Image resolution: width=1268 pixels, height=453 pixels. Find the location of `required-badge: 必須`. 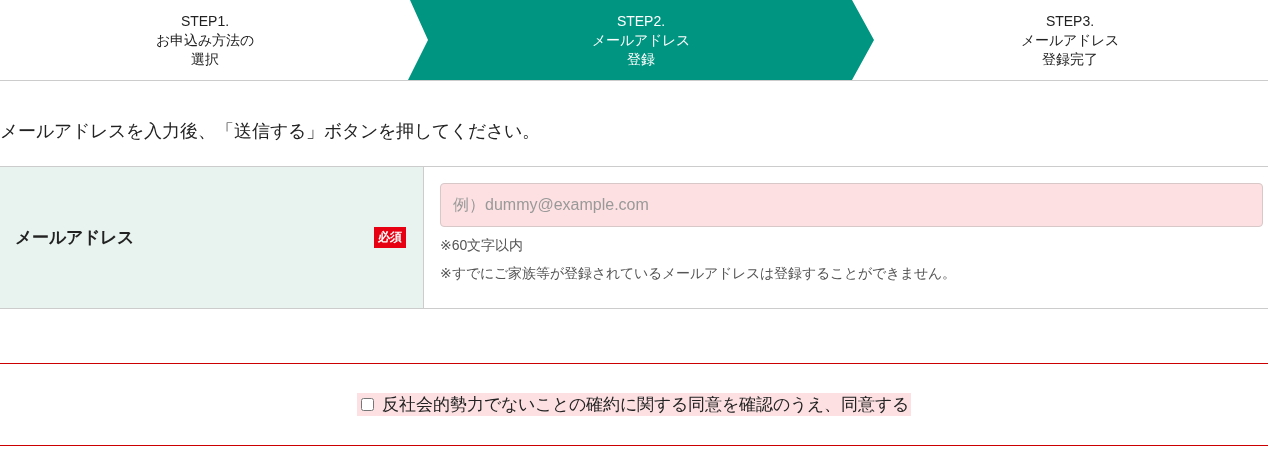

required-badge: 必須 is located at coordinates (390, 237).